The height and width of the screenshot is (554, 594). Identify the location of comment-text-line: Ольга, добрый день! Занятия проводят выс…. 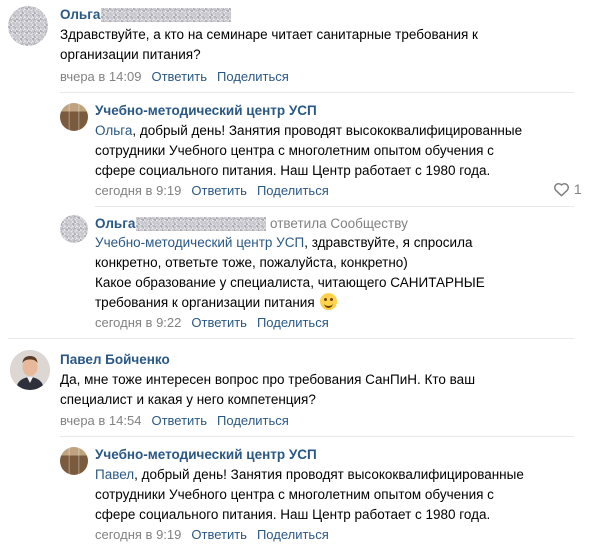
(309, 130).